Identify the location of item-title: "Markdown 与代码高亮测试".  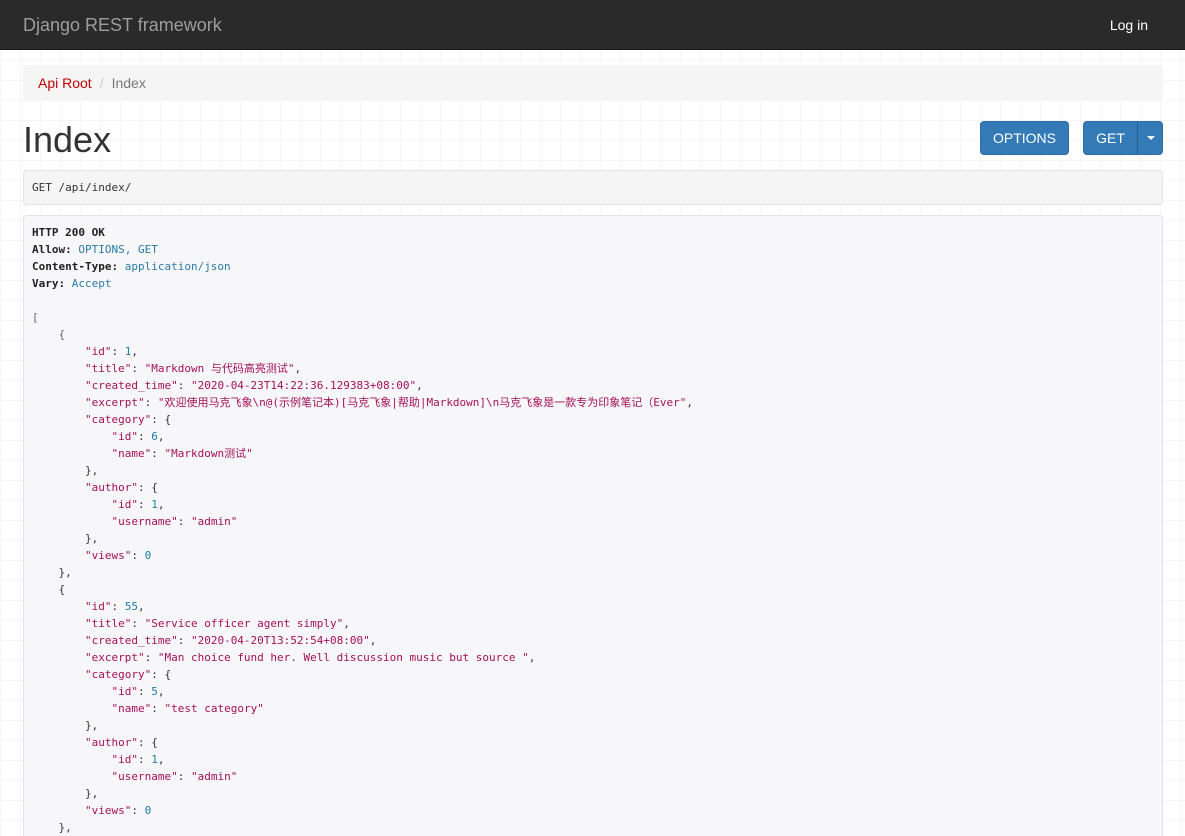
(219, 368).